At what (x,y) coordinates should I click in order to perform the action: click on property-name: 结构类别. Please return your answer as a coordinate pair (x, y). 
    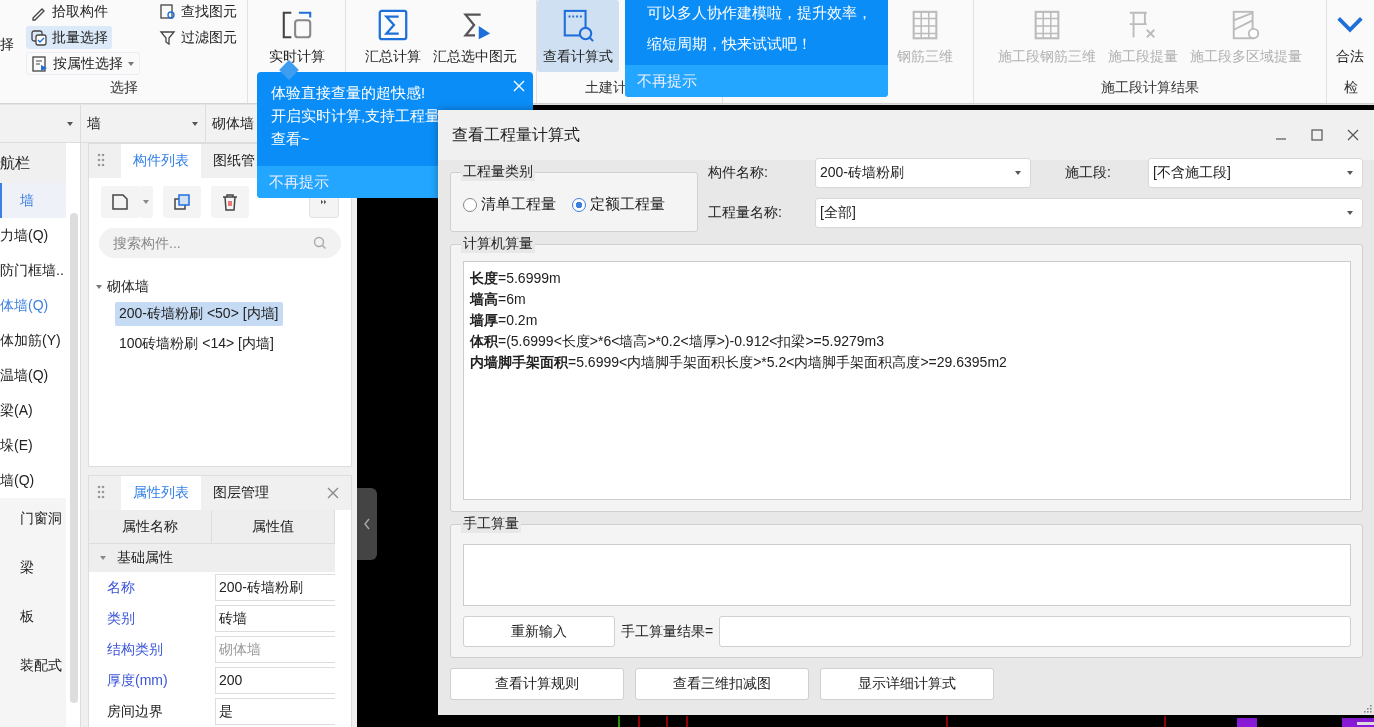
    Looking at the image, I should click on (135, 649).